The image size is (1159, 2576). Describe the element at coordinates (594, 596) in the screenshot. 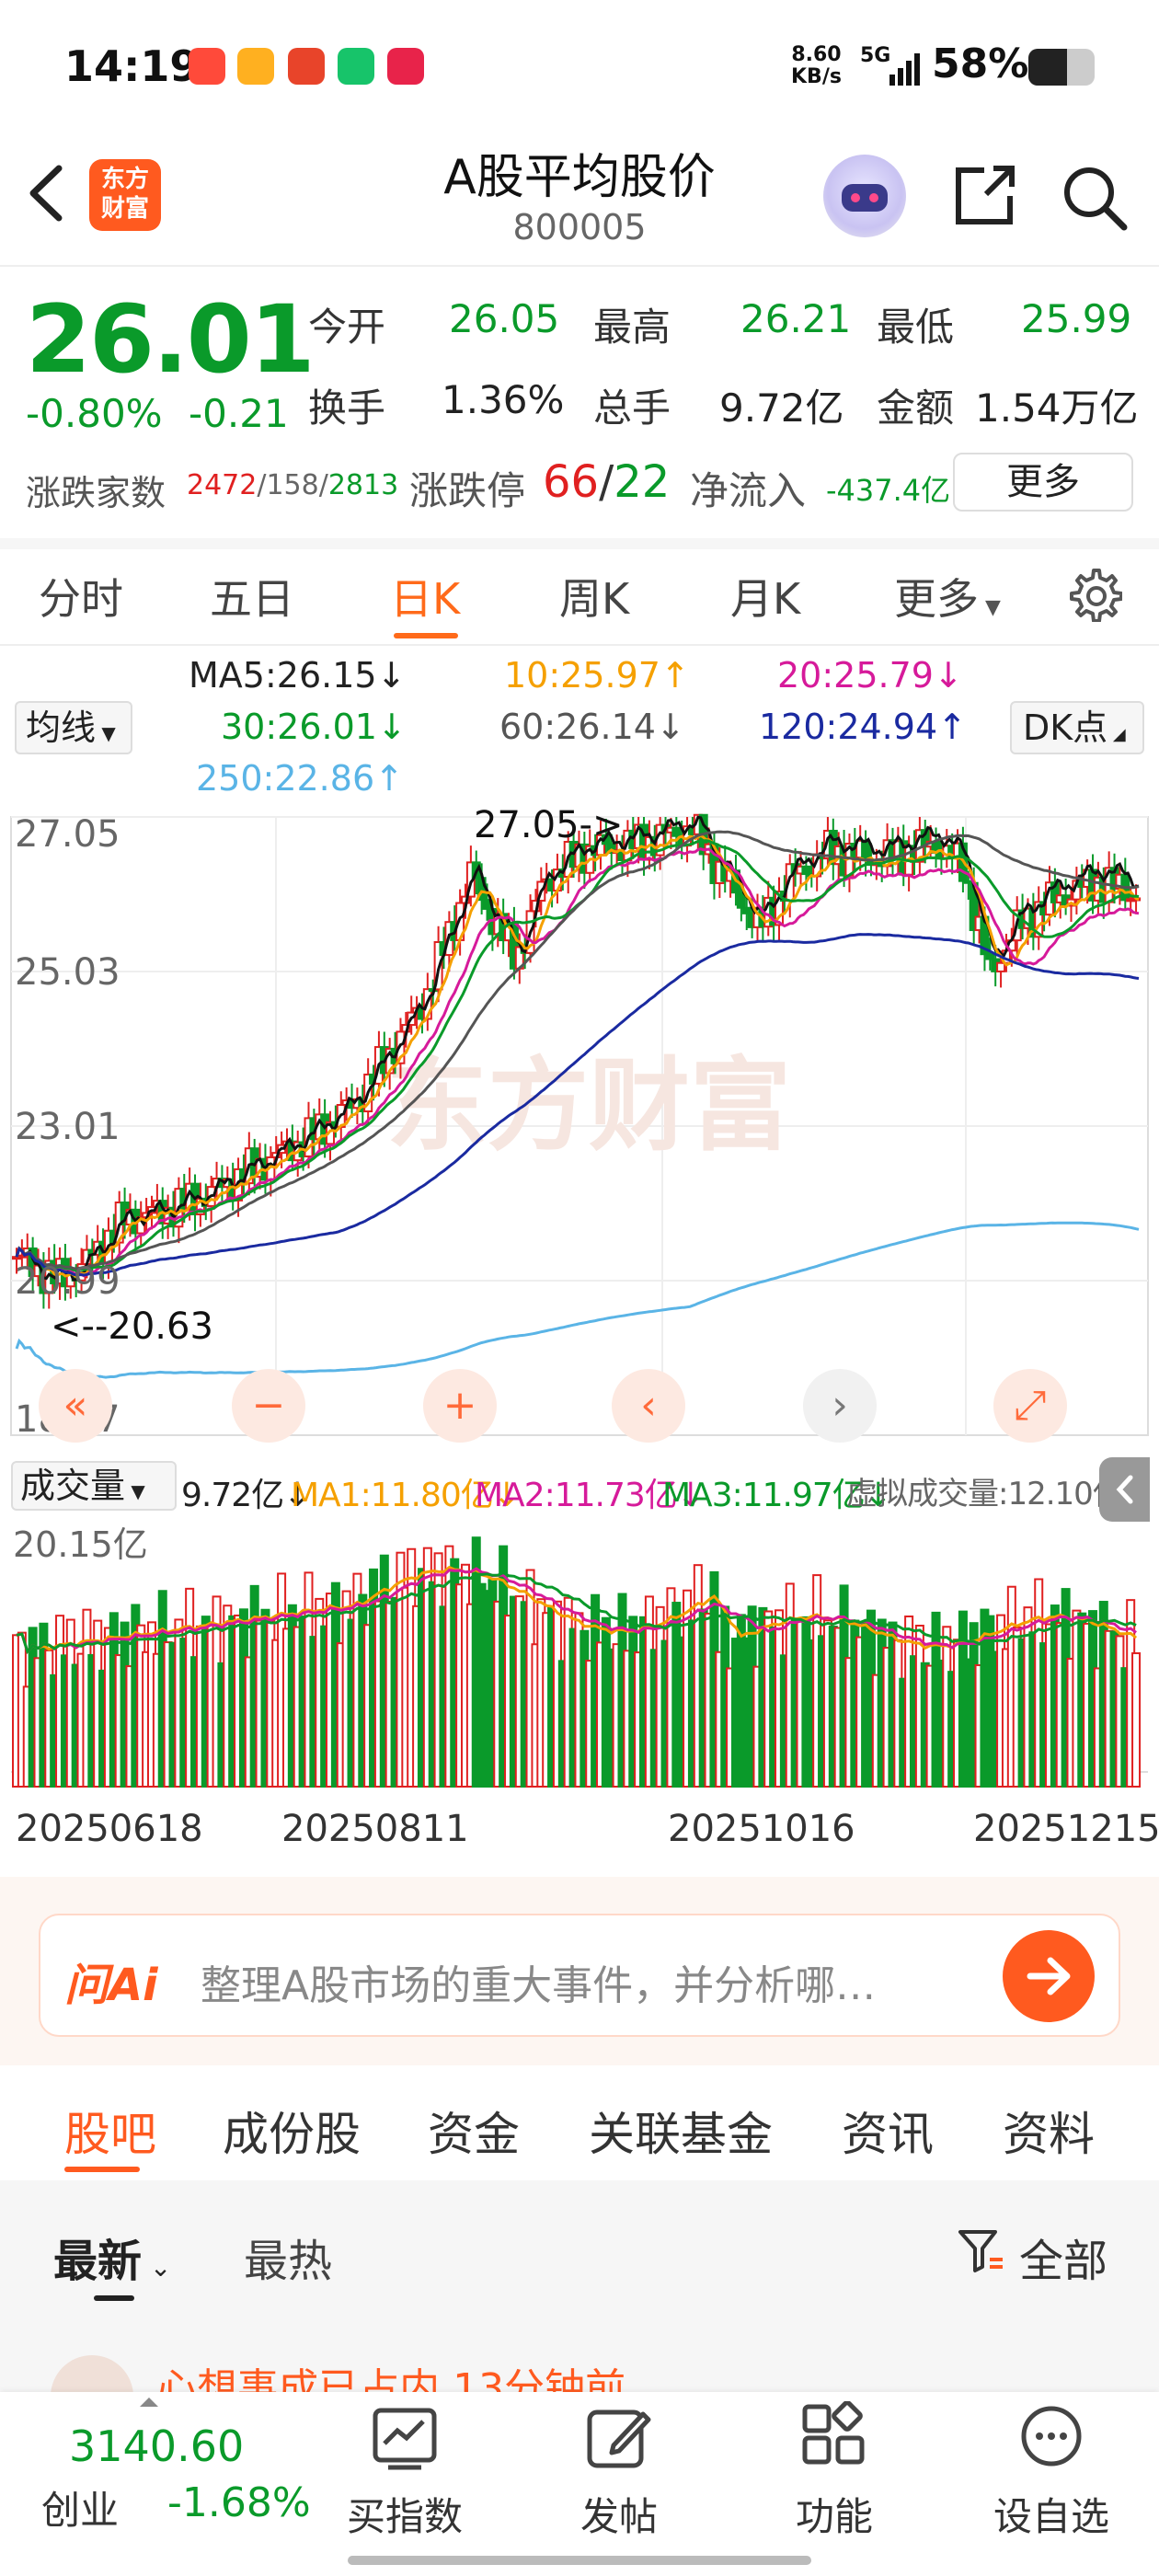

I see `tab-weekly-k: 周K` at that location.